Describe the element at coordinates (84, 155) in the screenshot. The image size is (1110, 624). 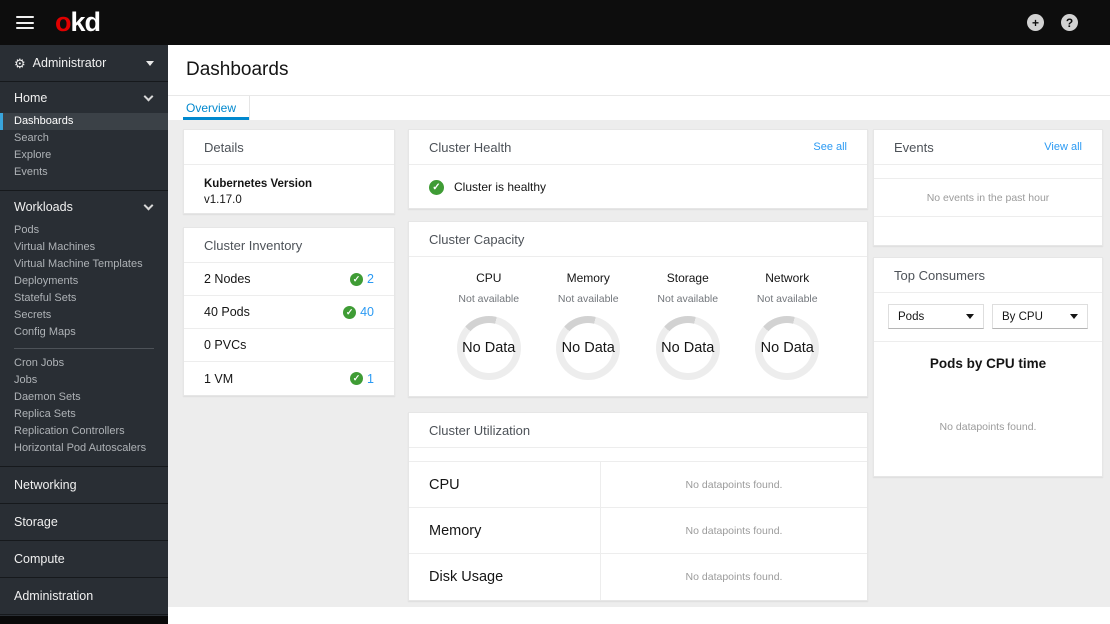
I see `sidebar-item-explore: Explore` at that location.